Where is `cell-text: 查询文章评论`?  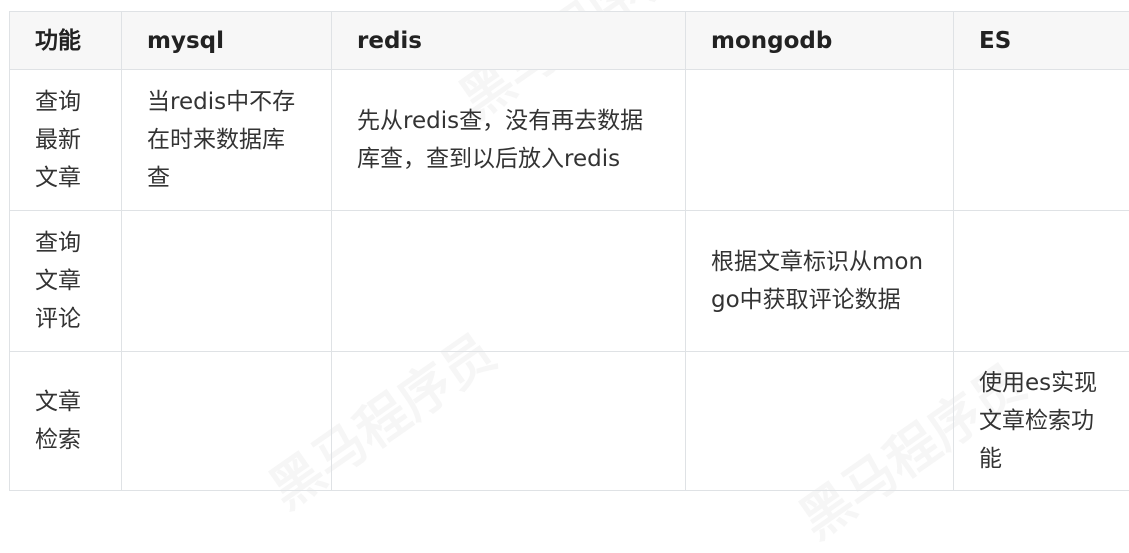 cell-text: 查询文章评论 is located at coordinates (65, 281).